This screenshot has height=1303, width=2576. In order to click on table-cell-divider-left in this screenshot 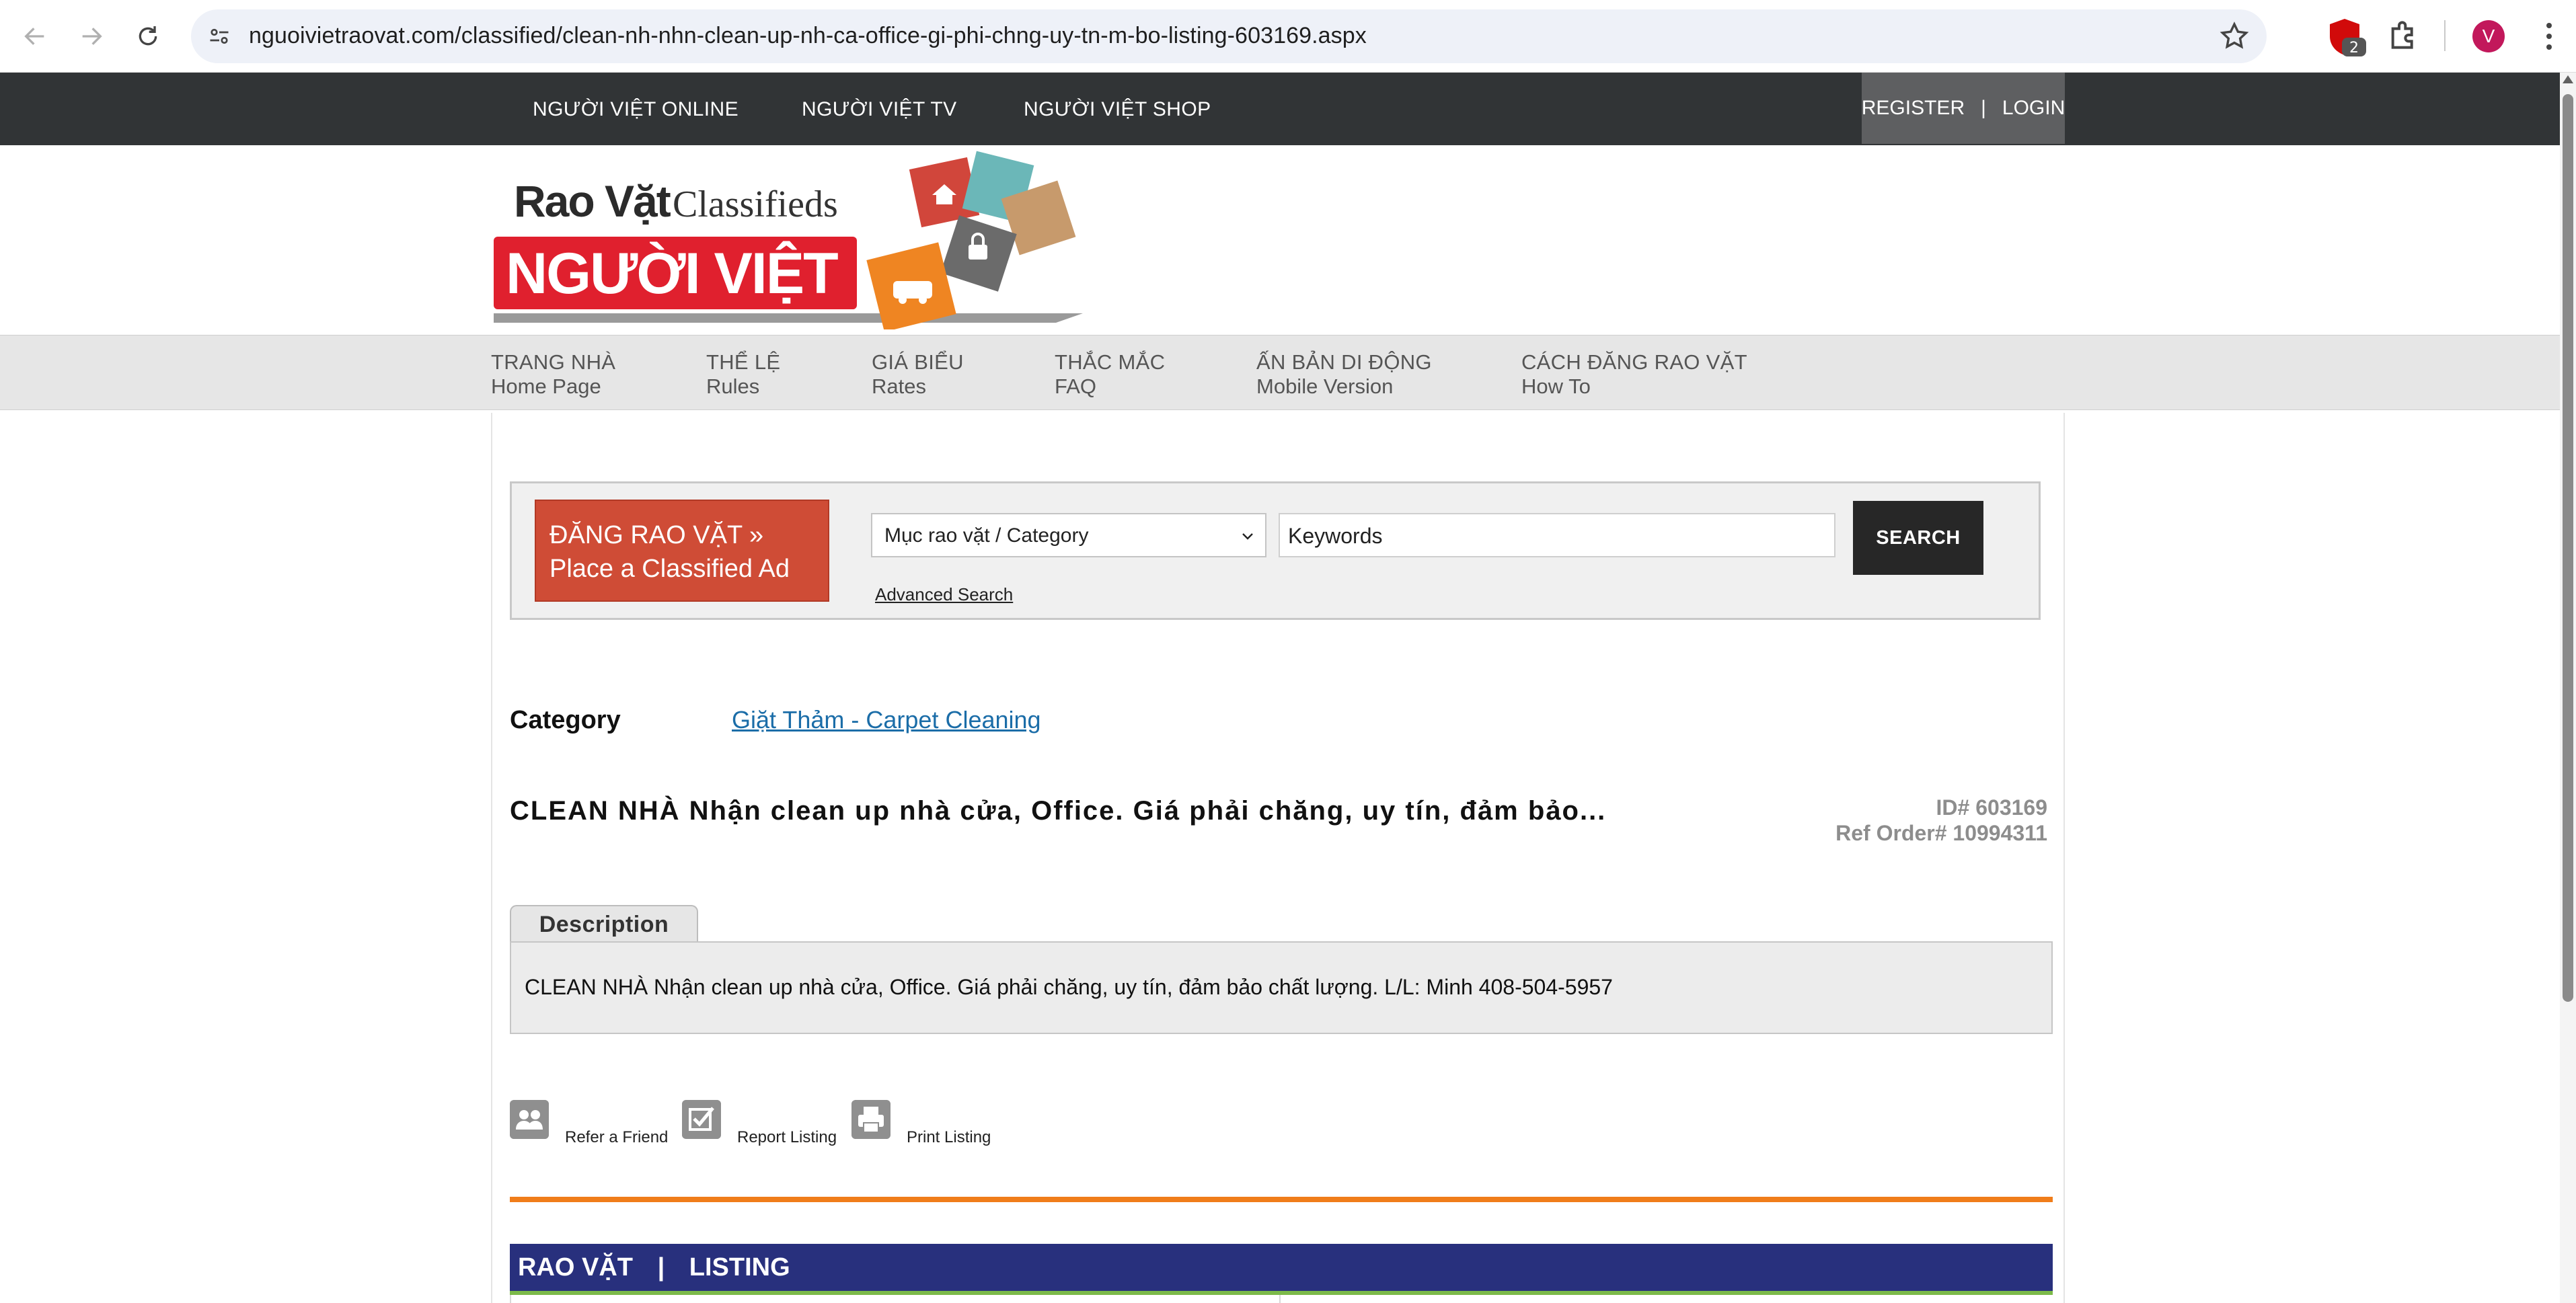, I will do `click(510, 1299)`.